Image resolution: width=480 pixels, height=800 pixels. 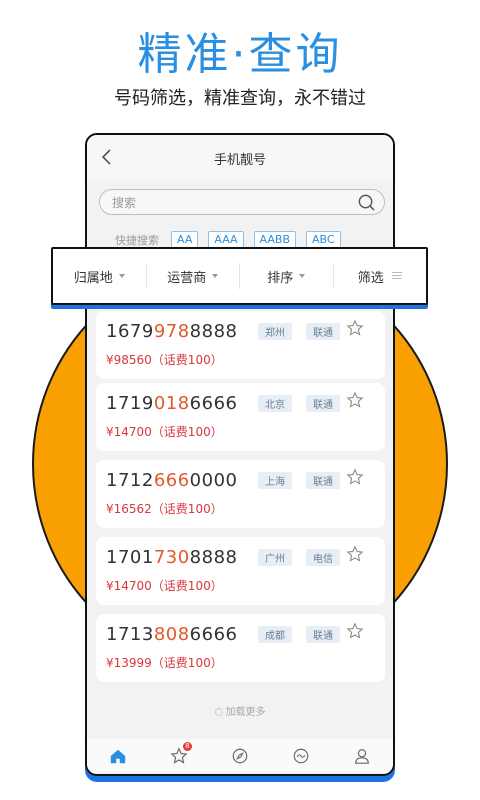 What do you see at coordinates (275, 480) in the screenshot?
I see `city-tag: 上海` at bounding box center [275, 480].